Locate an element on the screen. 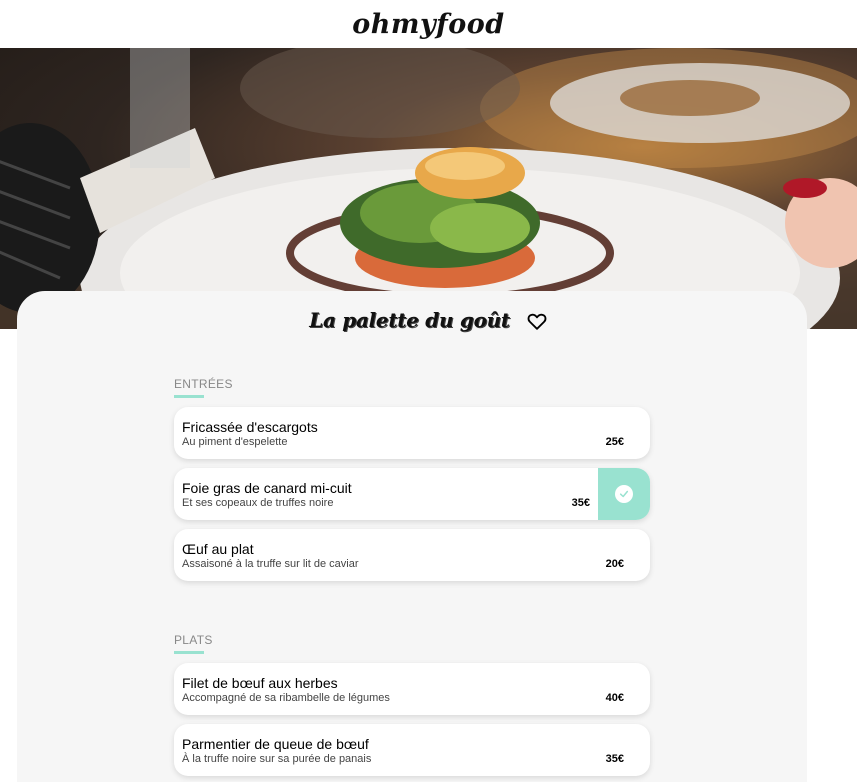 The width and height of the screenshot is (857, 782). restaurant-name: La palette du goût is located at coordinates (409, 319).